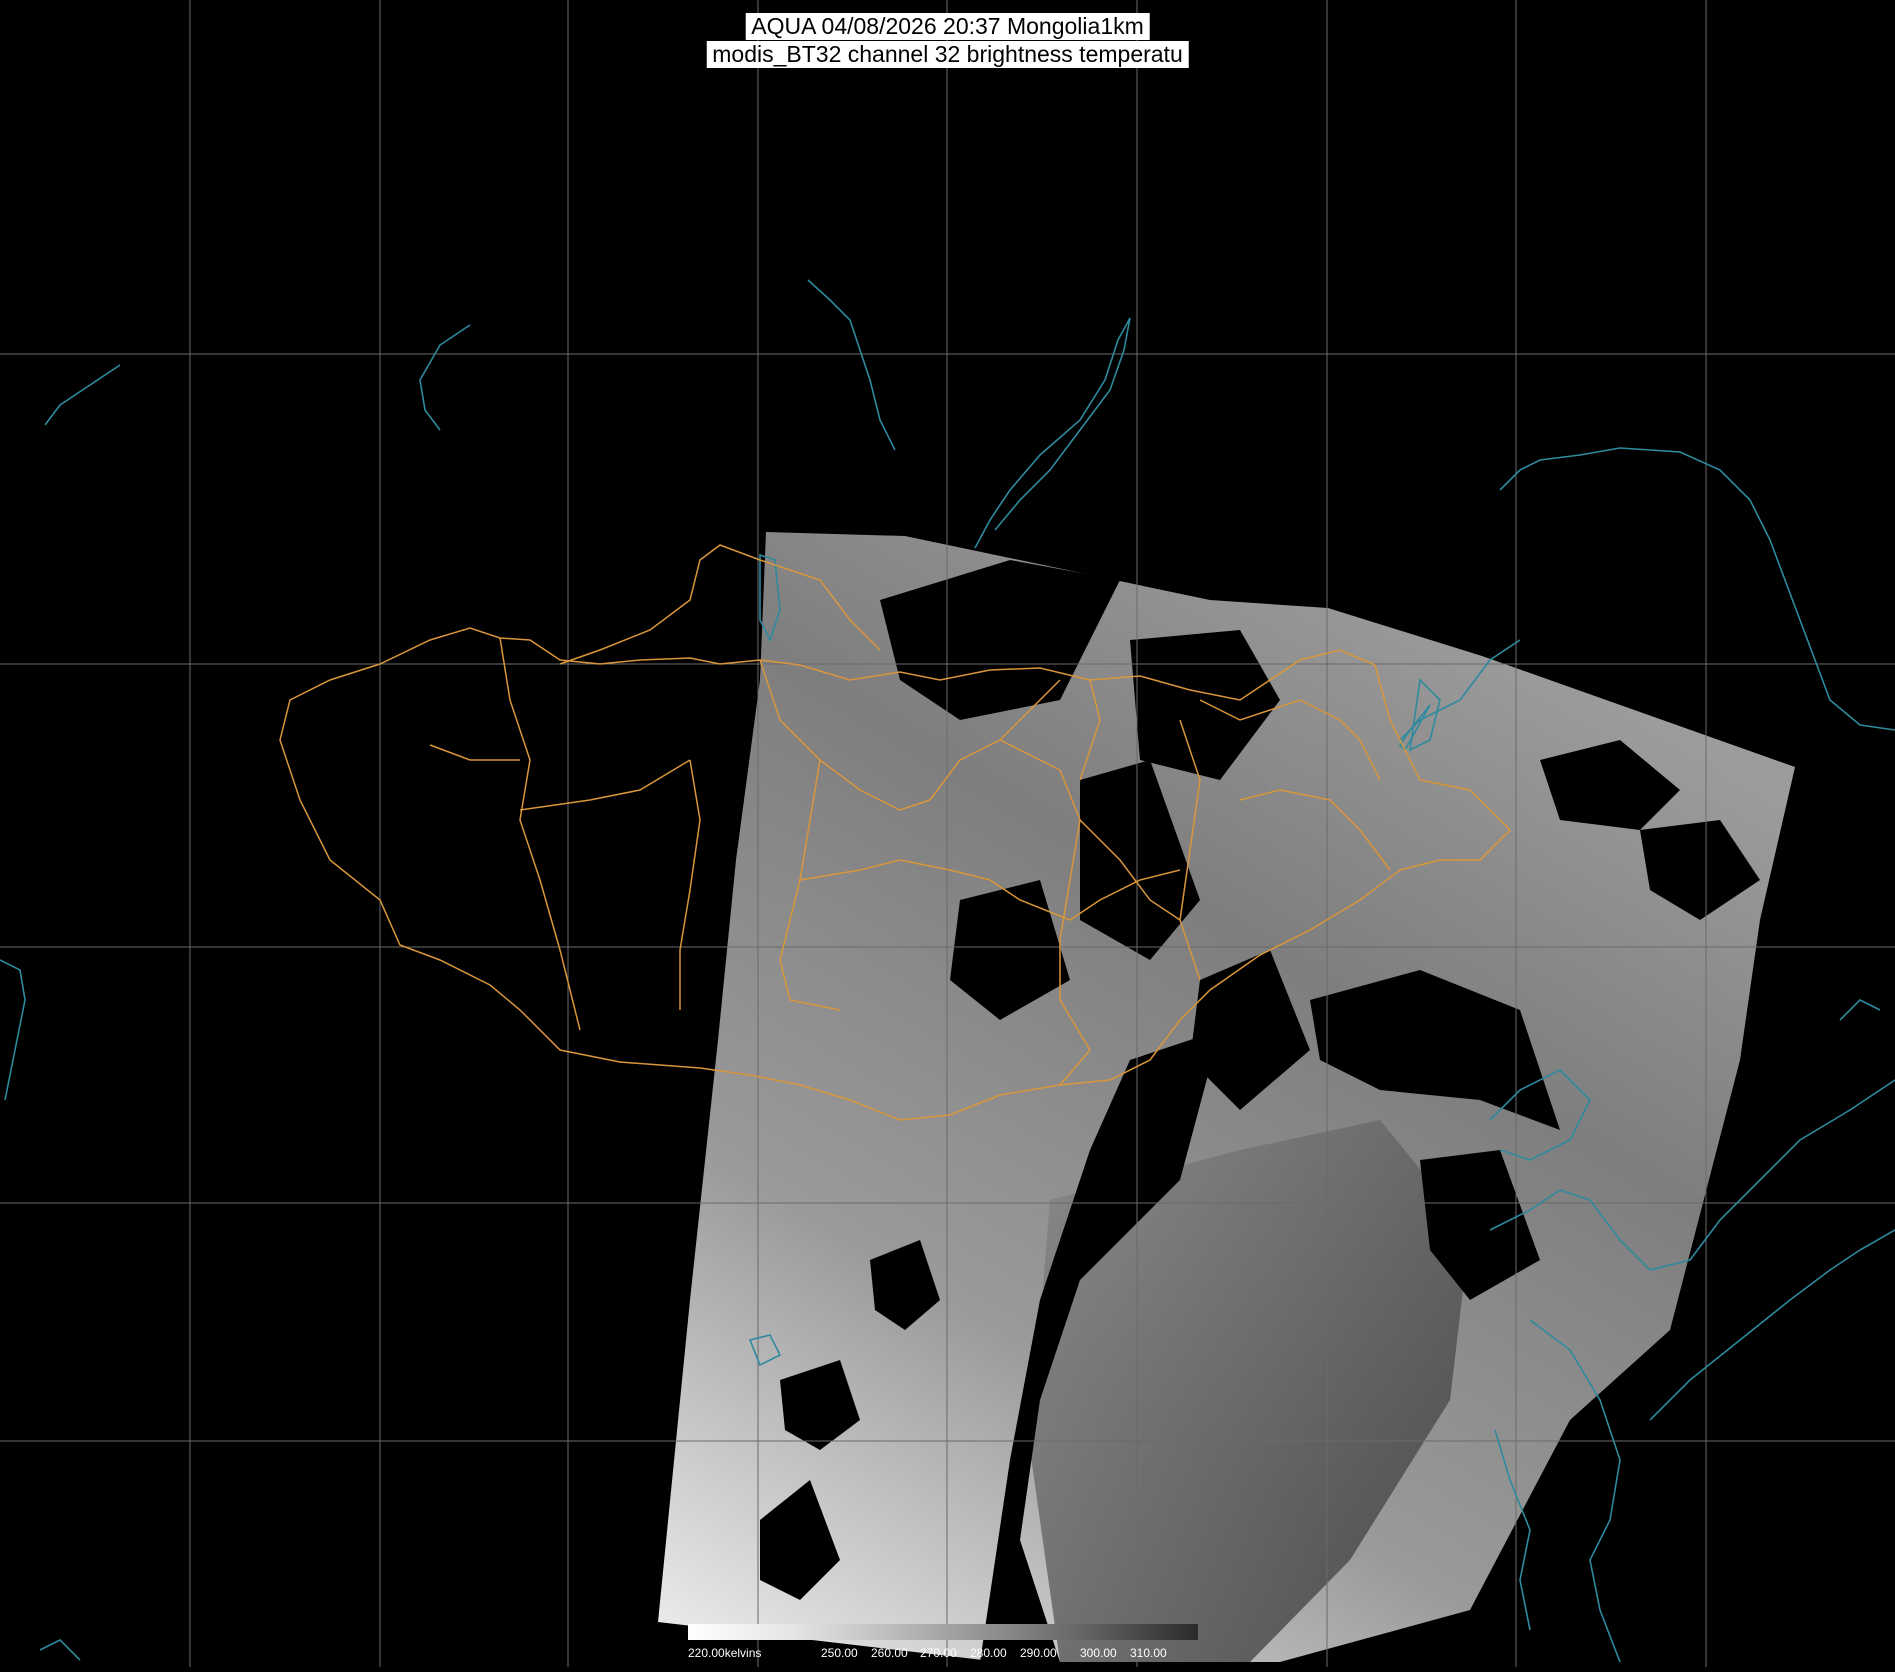  I want to click on map-title: AQUA 04/08/2026 20:37 Mongolia1km, so click(947, 26).